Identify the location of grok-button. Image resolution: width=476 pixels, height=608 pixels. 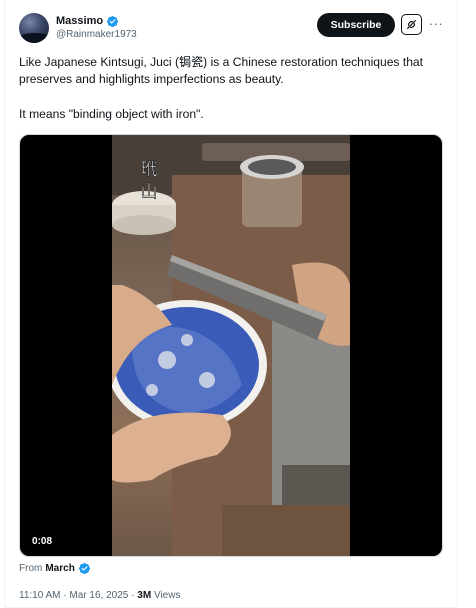
(411, 24).